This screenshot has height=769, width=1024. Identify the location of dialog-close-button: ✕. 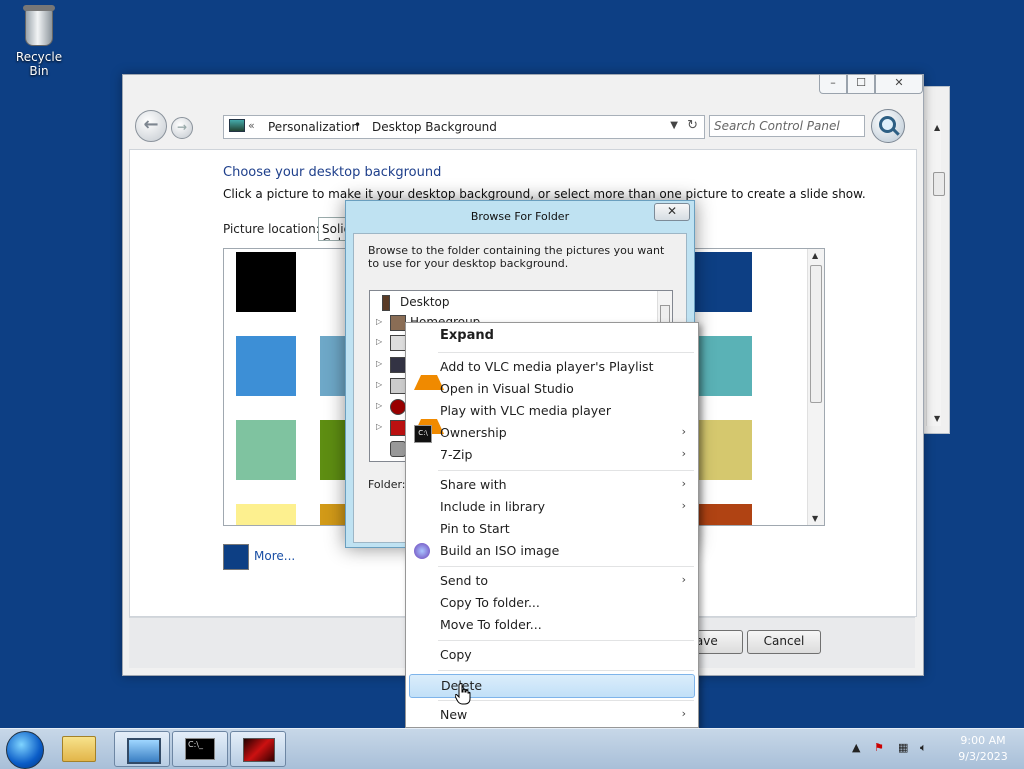
(672, 212).